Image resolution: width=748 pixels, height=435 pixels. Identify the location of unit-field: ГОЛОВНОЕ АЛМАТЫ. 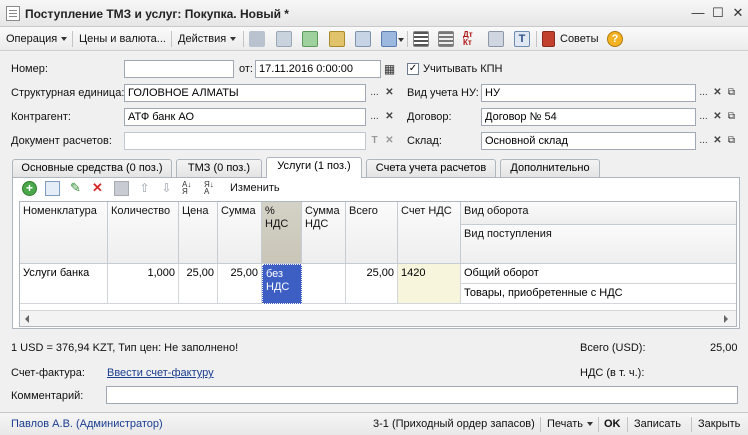
(245, 93).